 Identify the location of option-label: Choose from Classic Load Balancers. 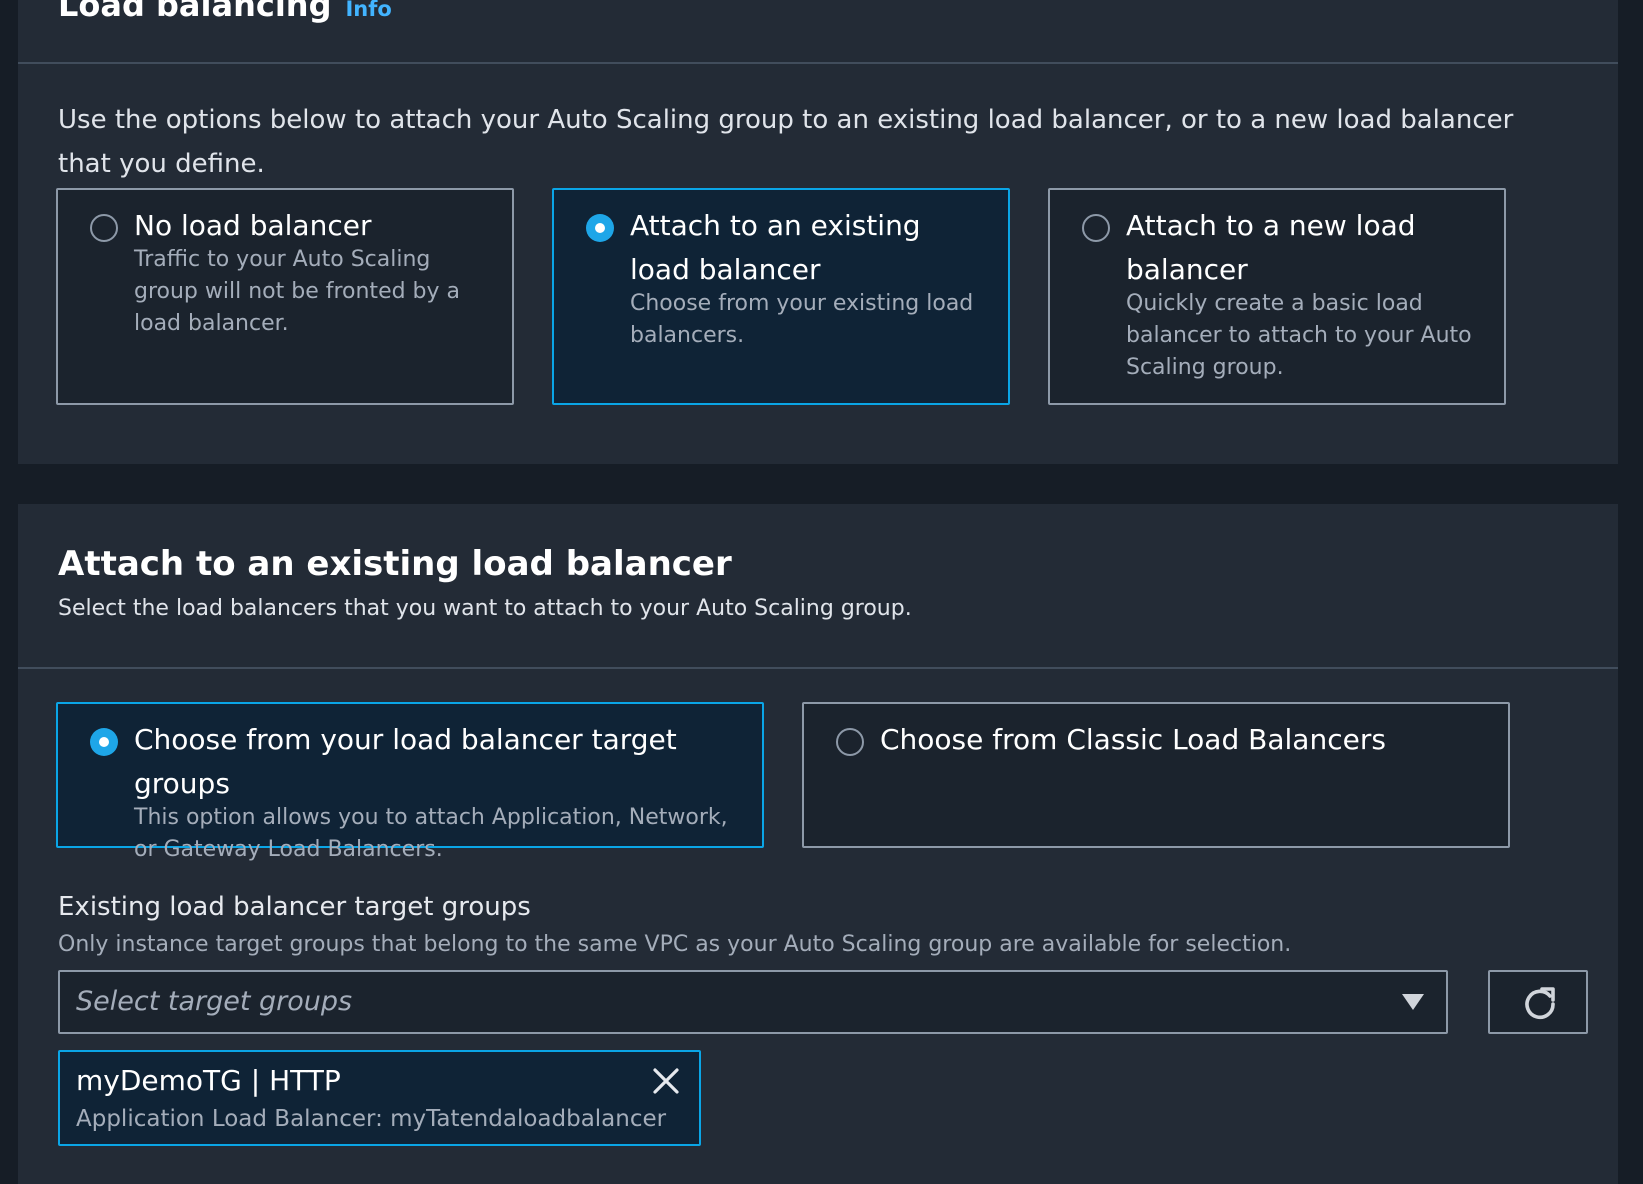
(1133, 739).